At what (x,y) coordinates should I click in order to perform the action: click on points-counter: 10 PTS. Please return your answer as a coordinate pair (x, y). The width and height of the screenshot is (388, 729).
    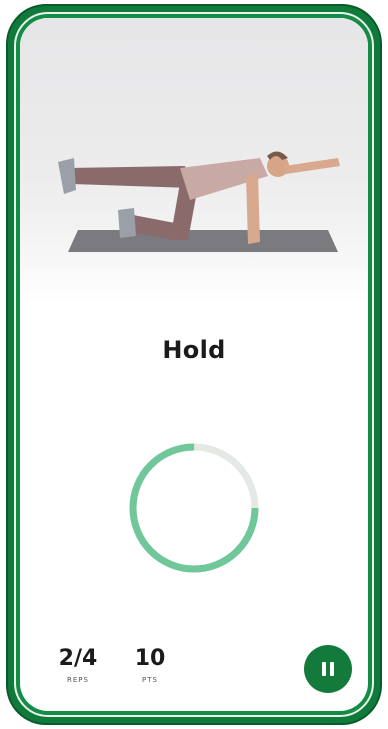
    Looking at the image, I should click on (150, 665).